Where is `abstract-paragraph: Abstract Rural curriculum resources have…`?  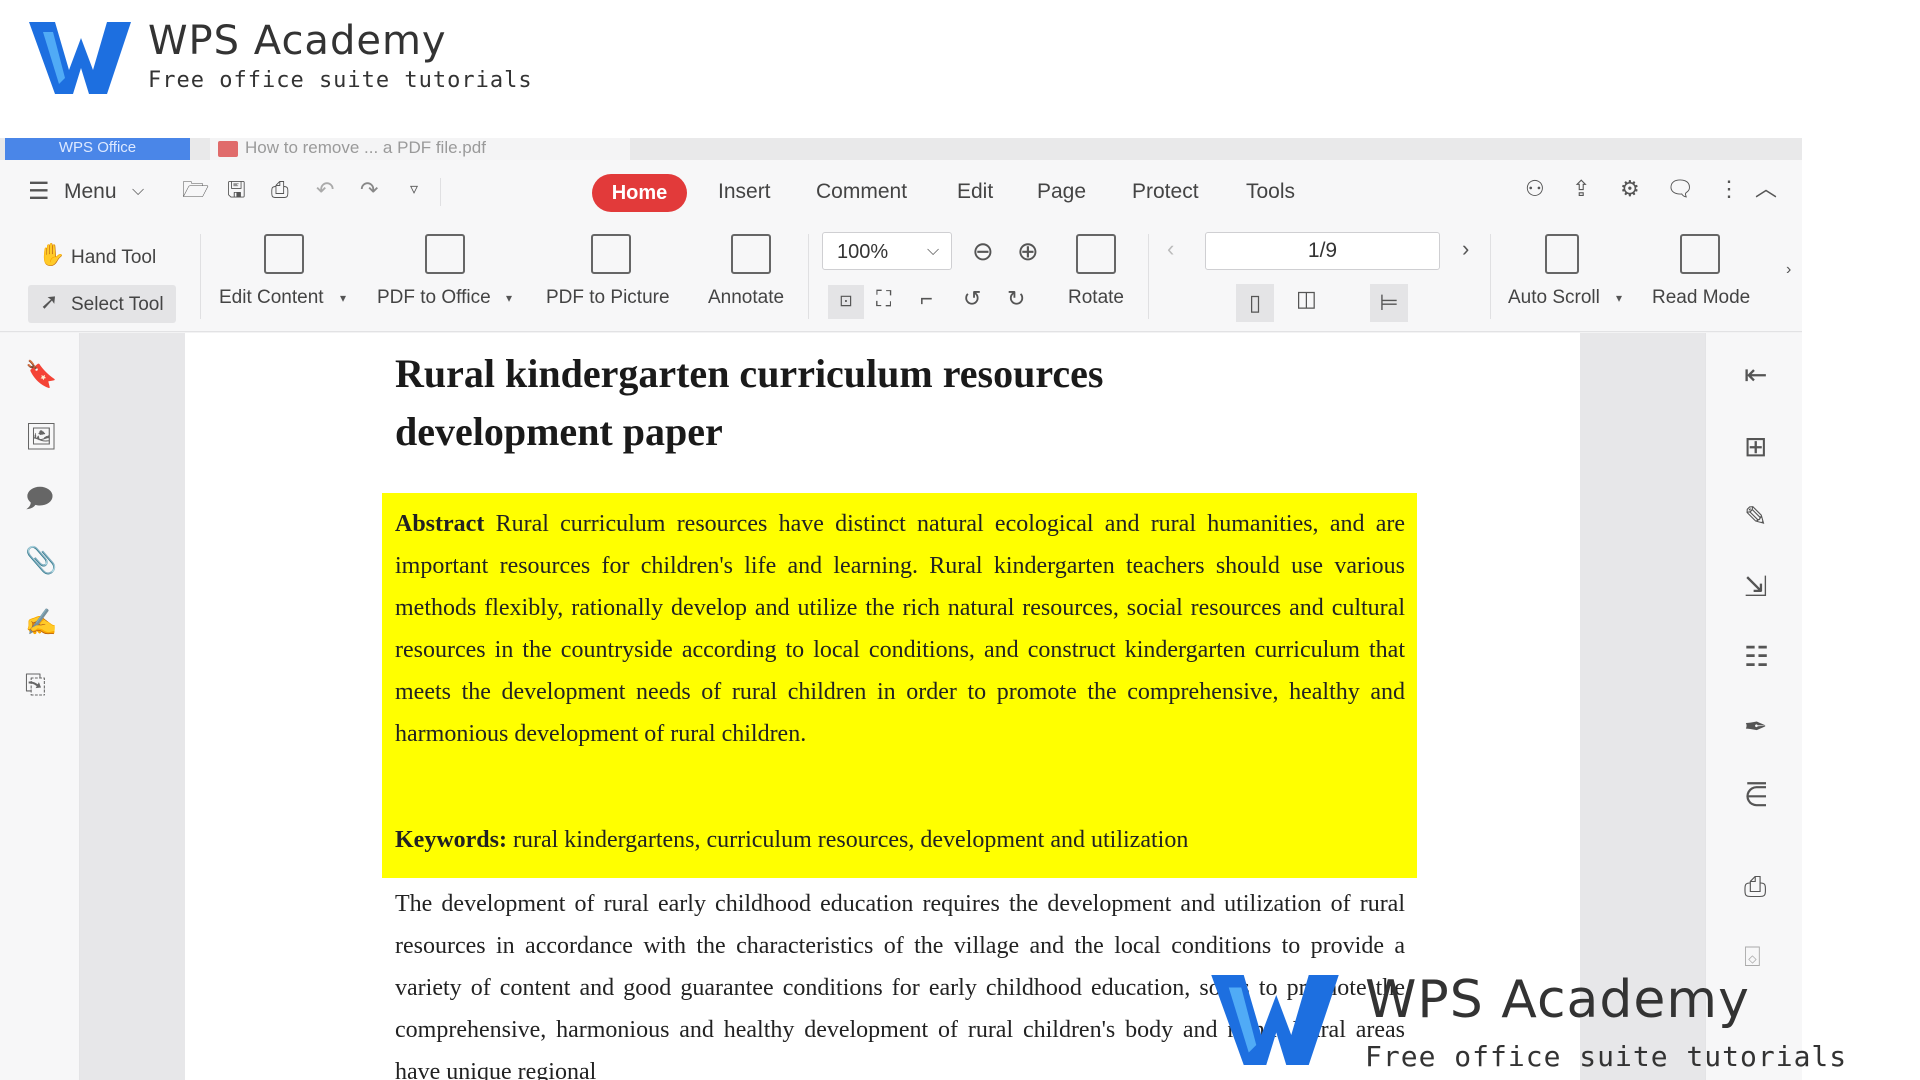 abstract-paragraph: Abstract Rural curriculum resources have… is located at coordinates (900, 629).